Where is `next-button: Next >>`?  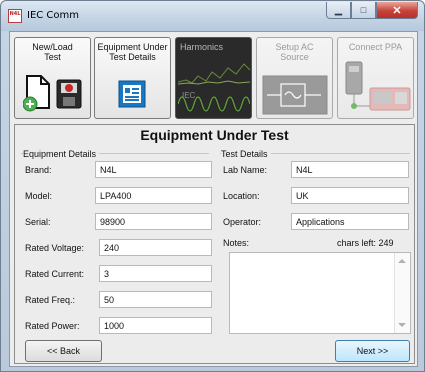 next-button: Next >> is located at coordinates (372, 351).